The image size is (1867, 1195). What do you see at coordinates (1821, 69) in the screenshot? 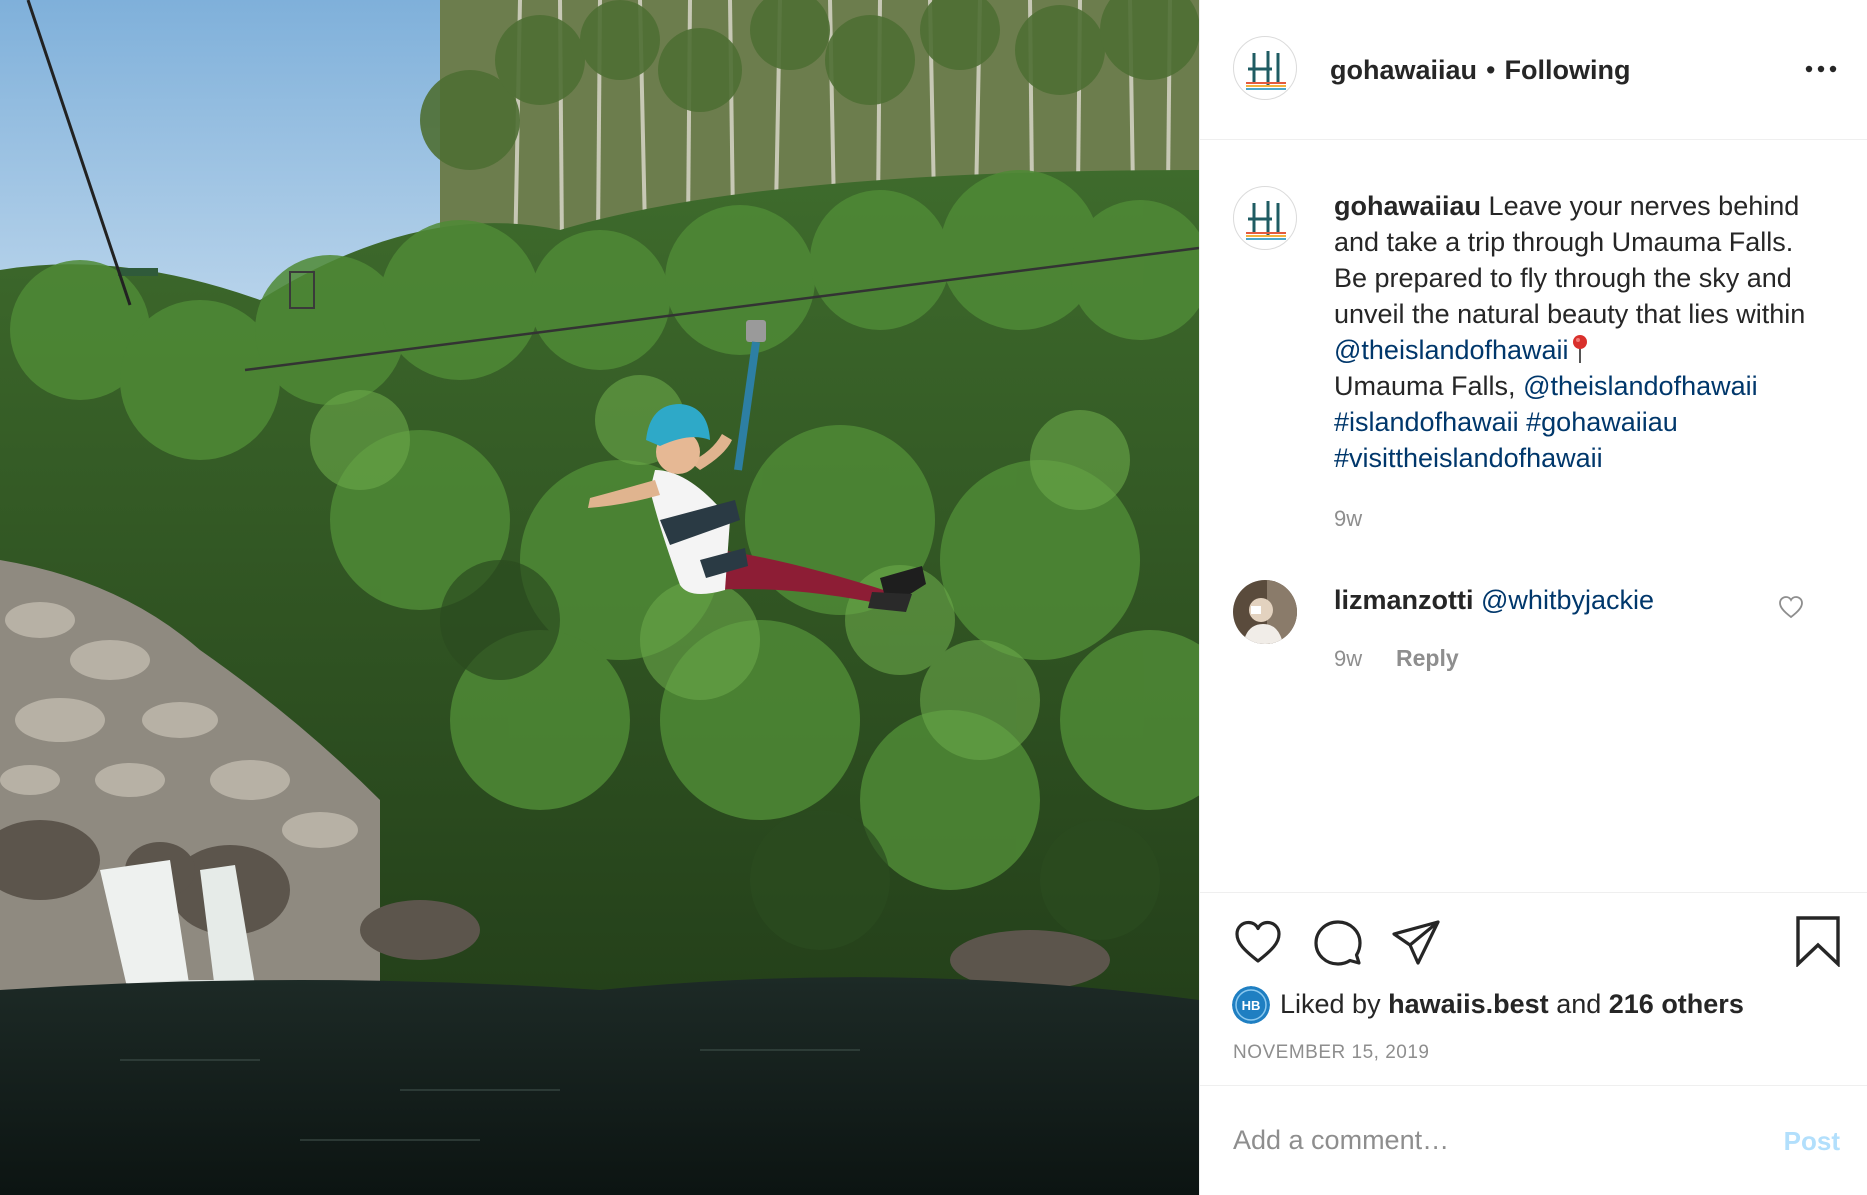
I see `more-horizontal-icon` at bounding box center [1821, 69].